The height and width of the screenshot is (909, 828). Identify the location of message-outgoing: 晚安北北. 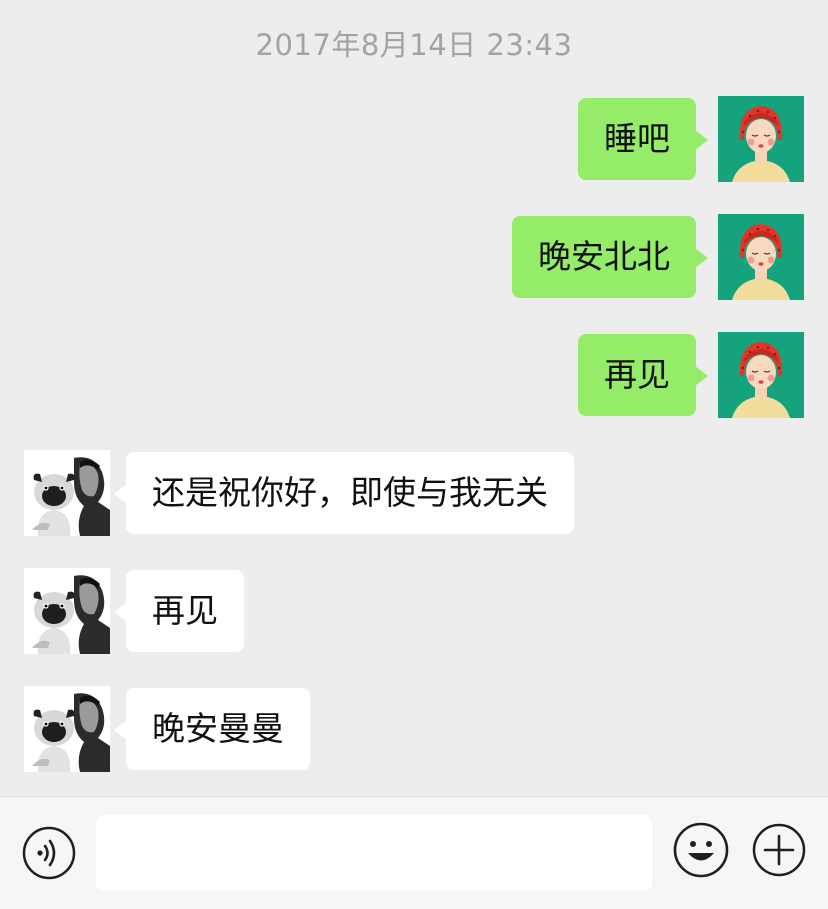
(414, 257).